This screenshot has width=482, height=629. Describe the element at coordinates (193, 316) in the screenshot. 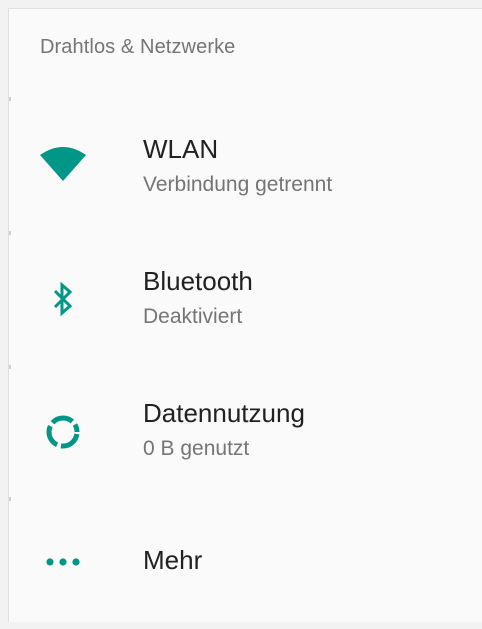

I see `item-summary-bluetooth: Deaktiviert` at that location.